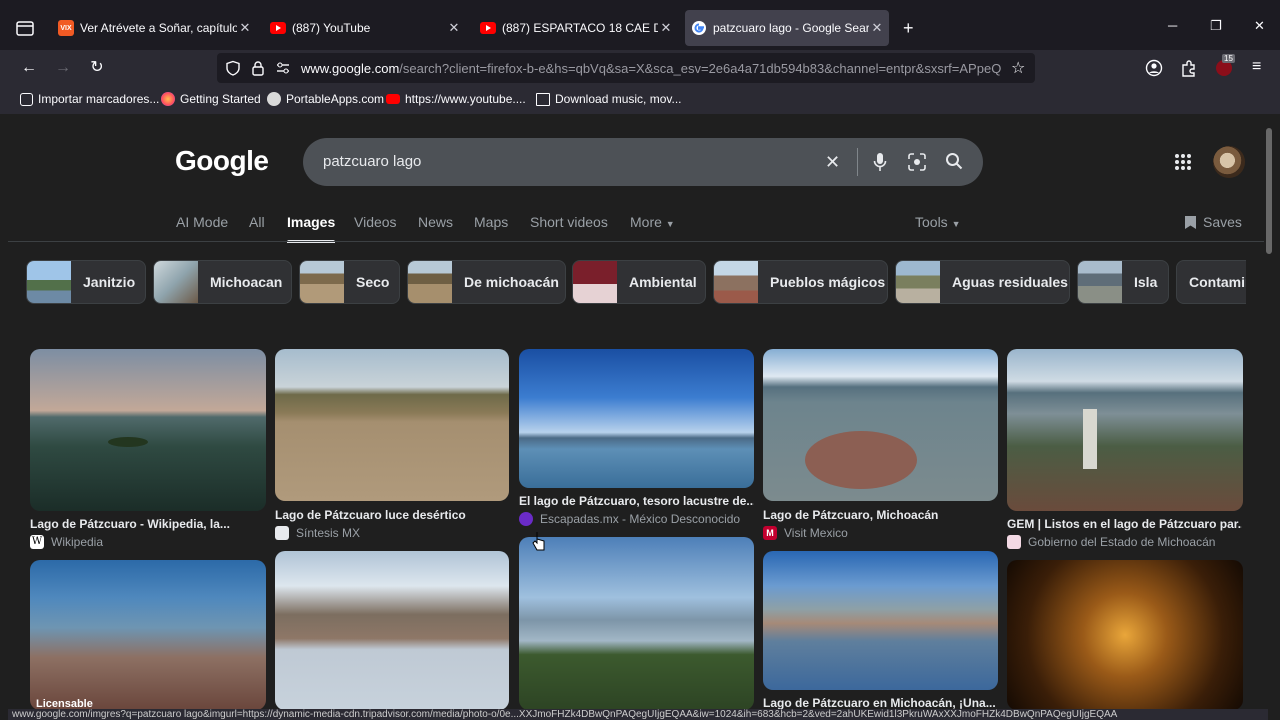 Image resolution: width=1280 pixels, height=720 pixels. I want to click on saves-button: Saves, so click(1213, 222).